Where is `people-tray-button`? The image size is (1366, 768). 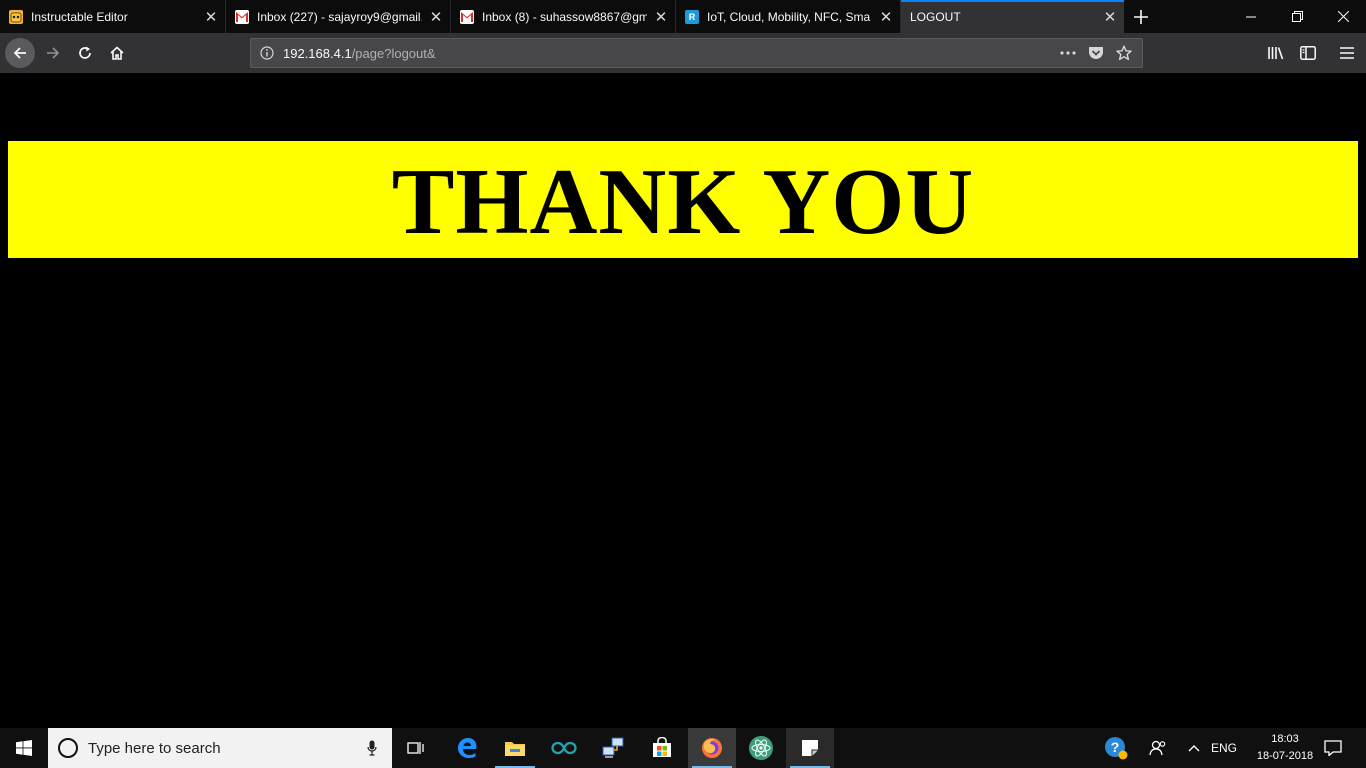
people-tray-button is located at coordinates (1158, 748).